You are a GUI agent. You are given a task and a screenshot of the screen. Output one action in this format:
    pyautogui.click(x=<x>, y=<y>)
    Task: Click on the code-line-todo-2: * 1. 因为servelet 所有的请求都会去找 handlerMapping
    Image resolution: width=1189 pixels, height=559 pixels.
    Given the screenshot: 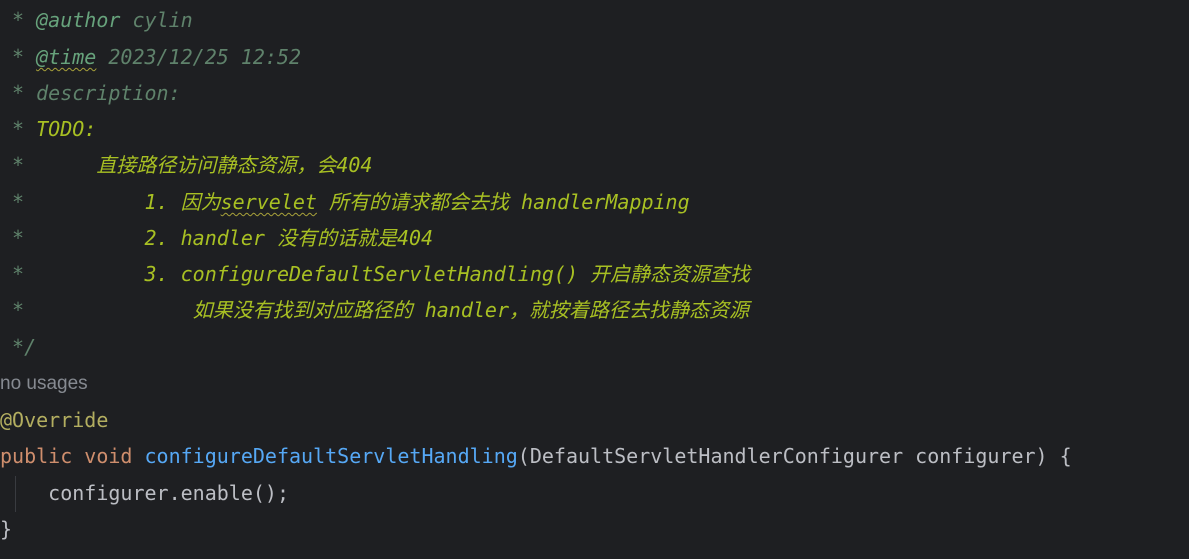 What is the action you would take?
    pyautogui.click(x=345, y=202)
    